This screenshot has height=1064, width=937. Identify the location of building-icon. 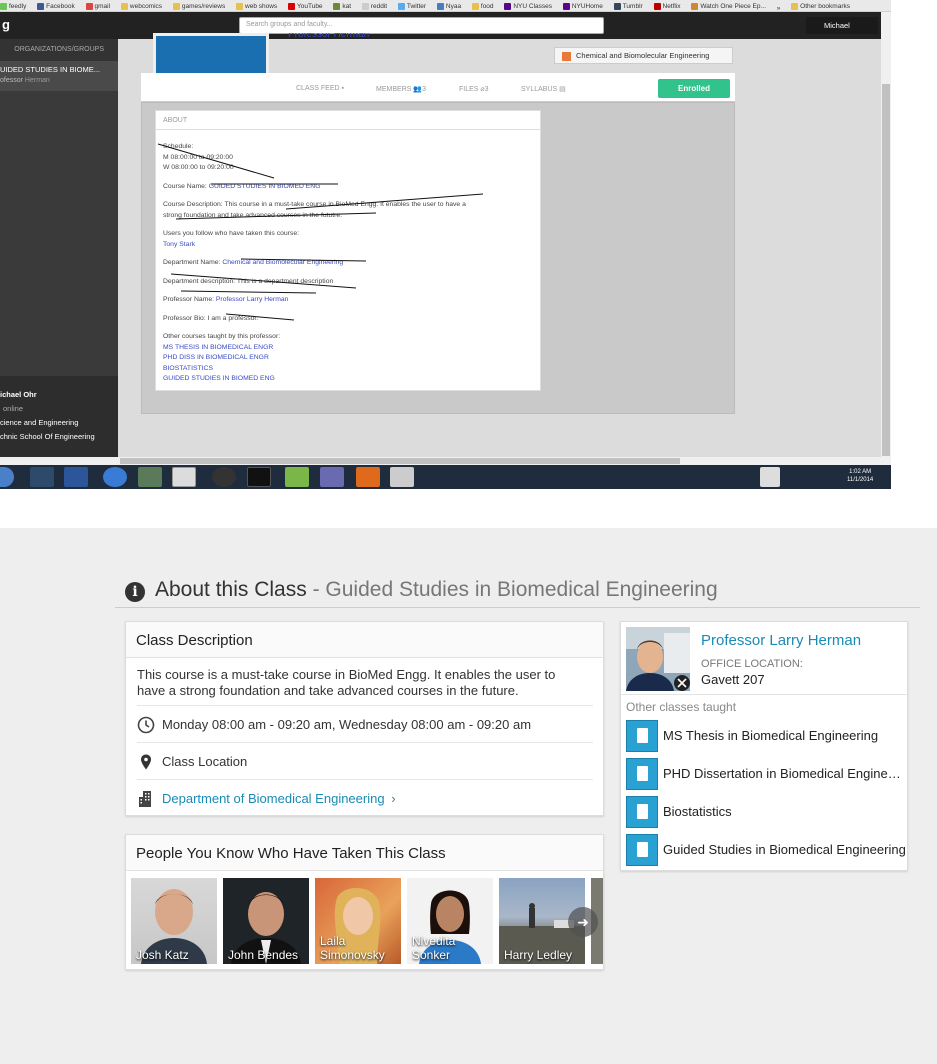
(145, 799).